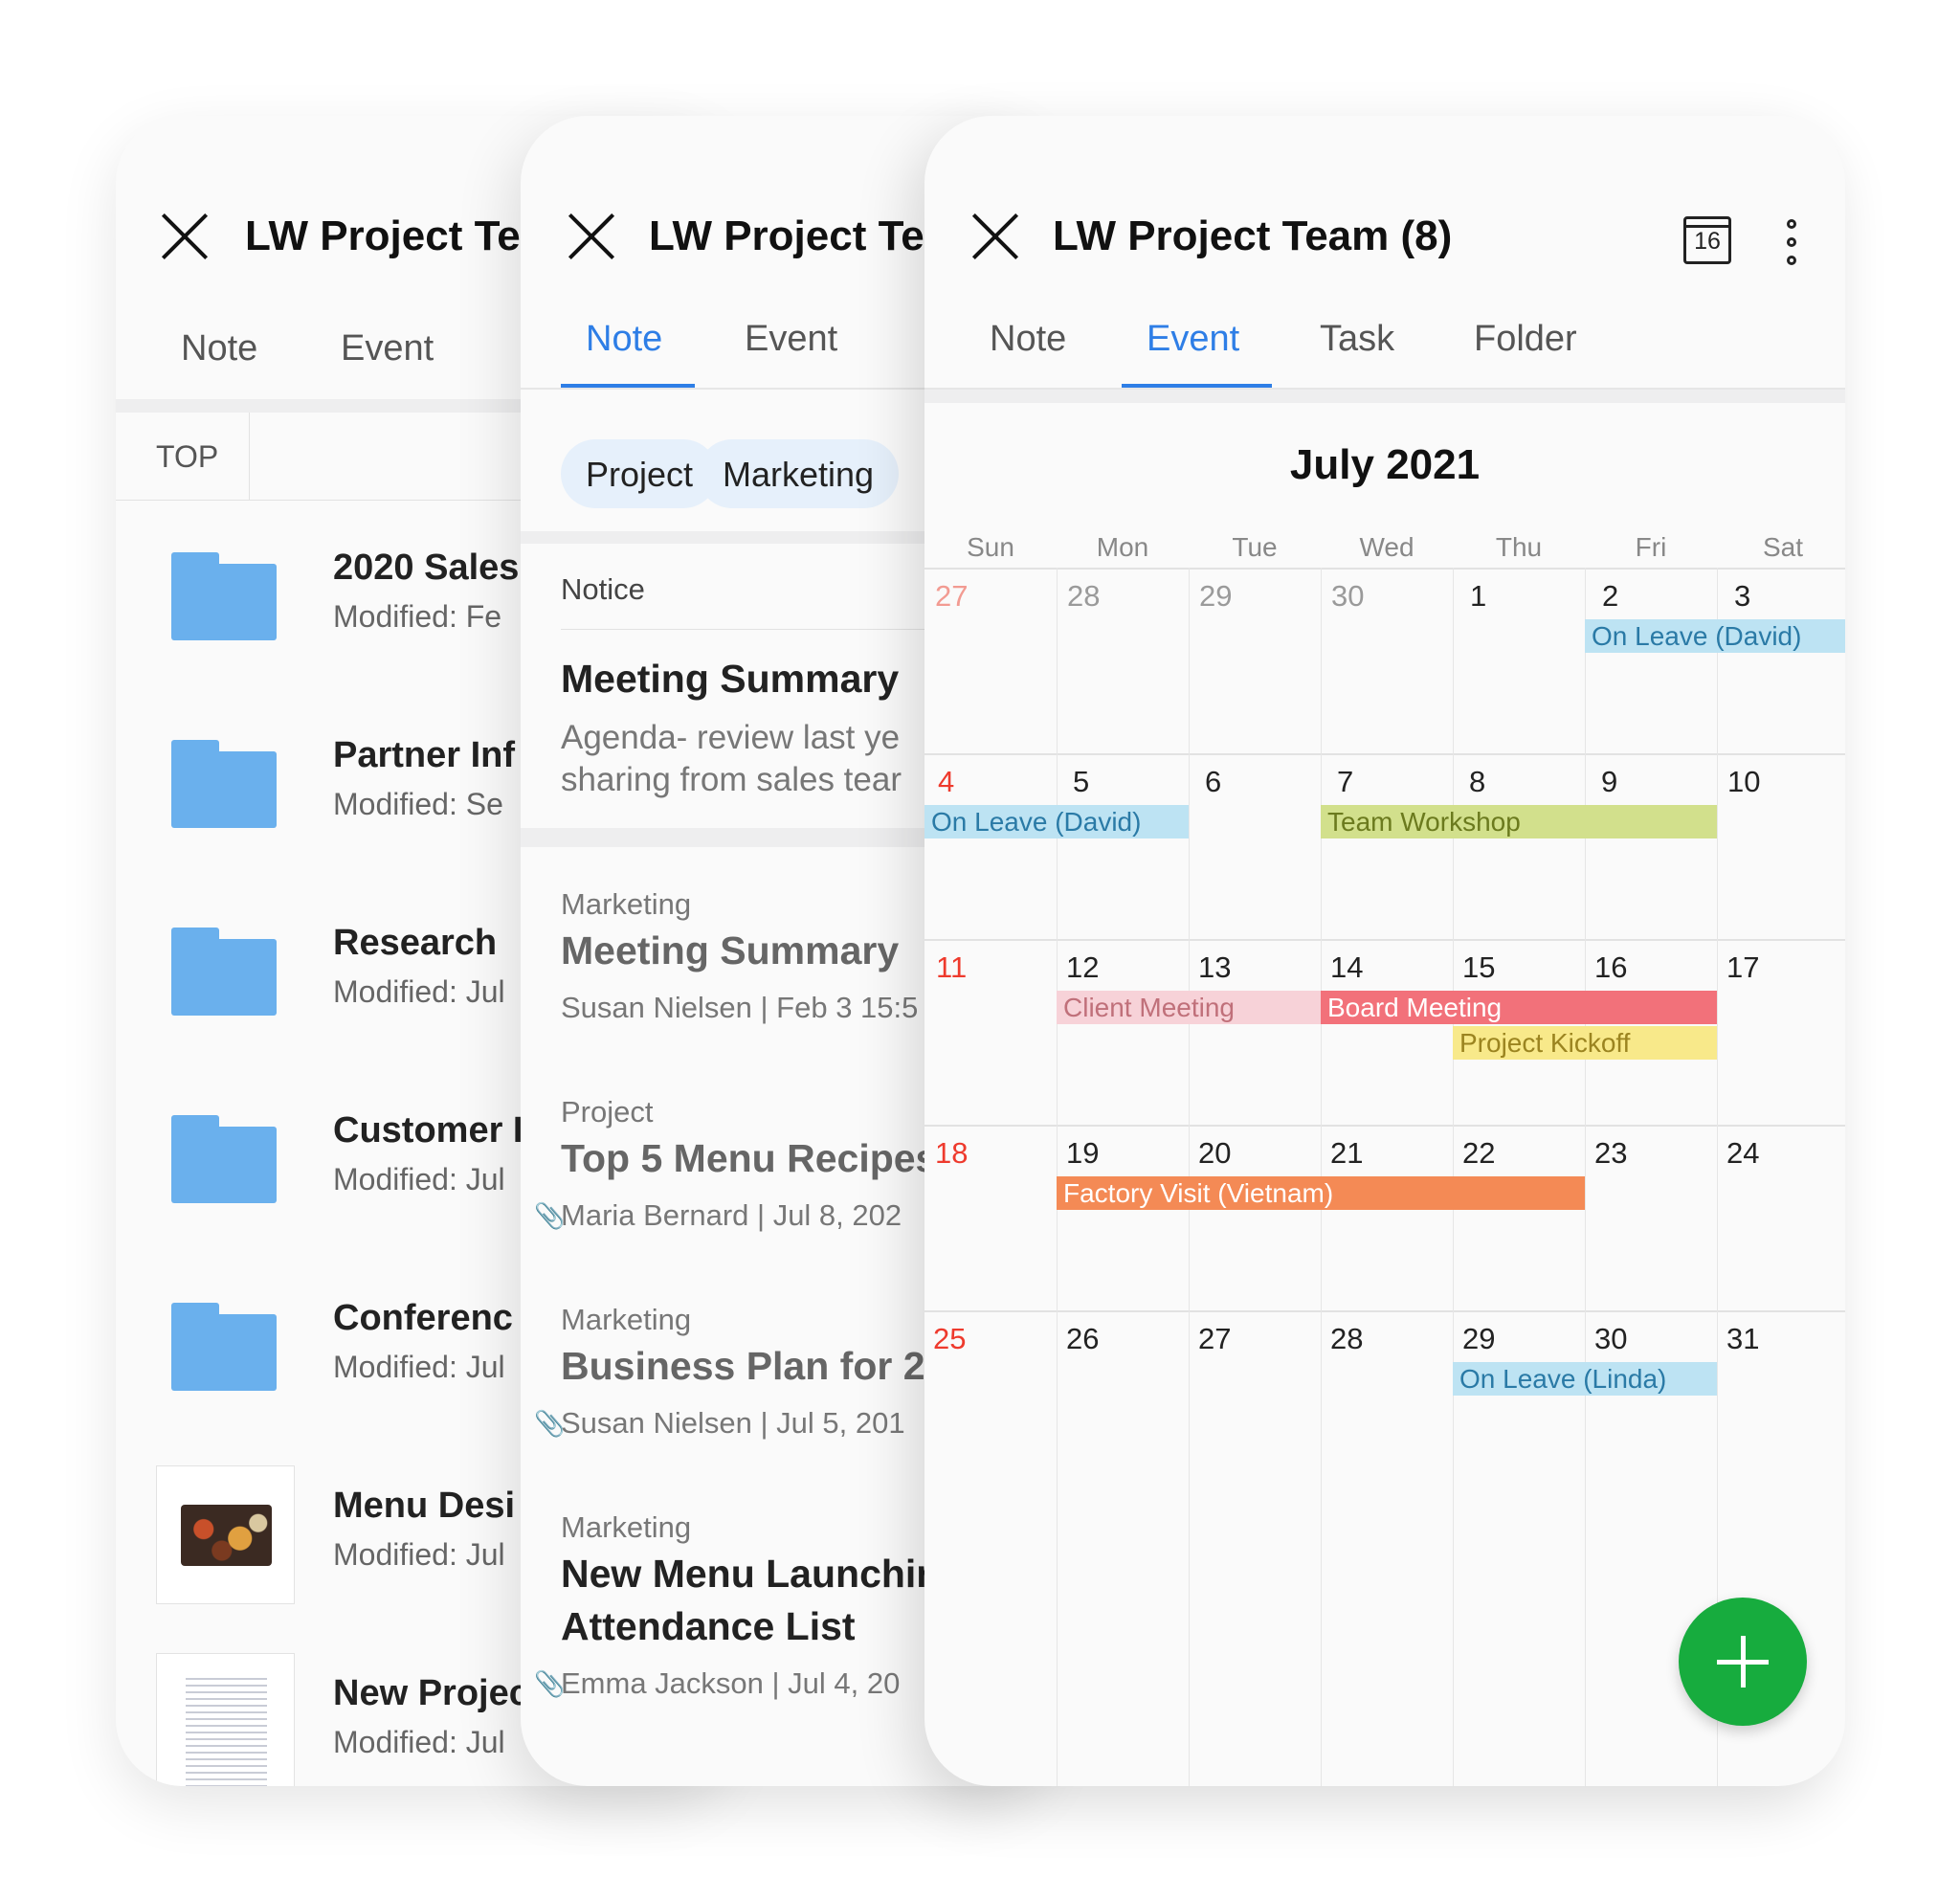 The height and width of the screenshot is (1900, 1960). I want to click on document-thumbnail, so click(225, 1719).